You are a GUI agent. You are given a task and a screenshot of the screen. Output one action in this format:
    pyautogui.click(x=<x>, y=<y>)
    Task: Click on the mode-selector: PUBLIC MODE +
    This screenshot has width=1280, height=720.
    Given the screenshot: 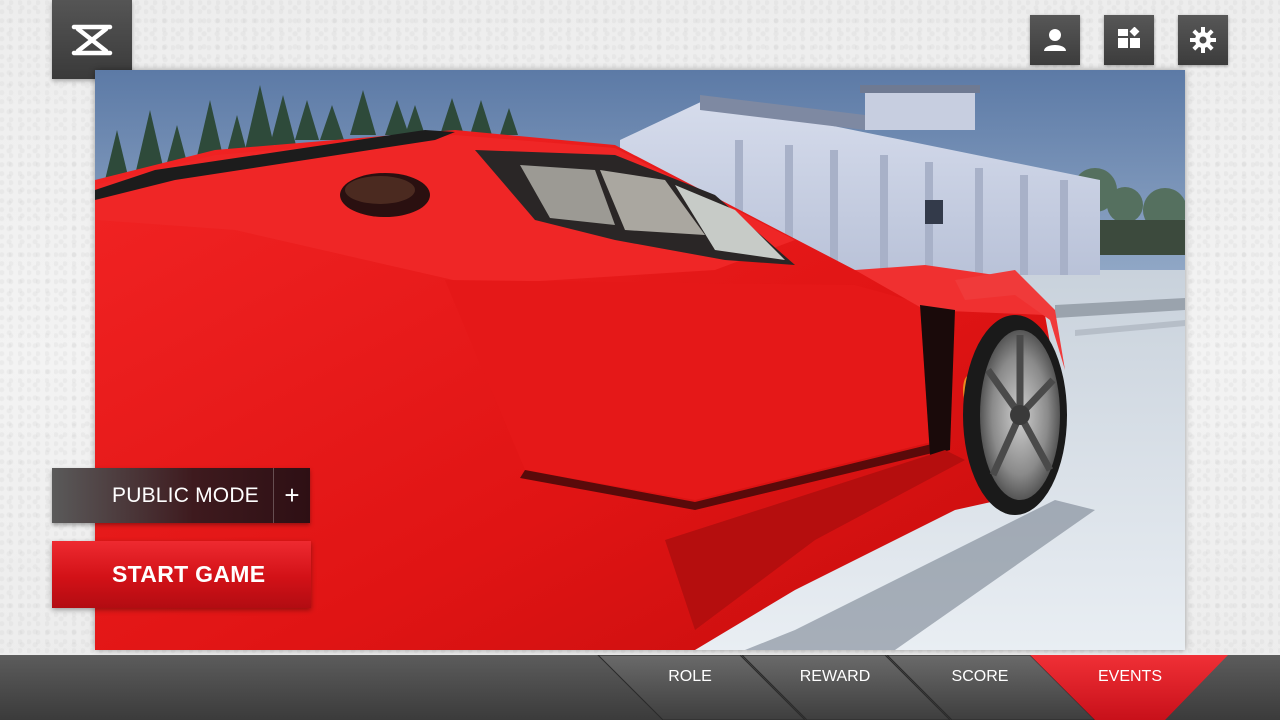 What is the action you would take?
    pyautogui.click(x=181, y=495)
    